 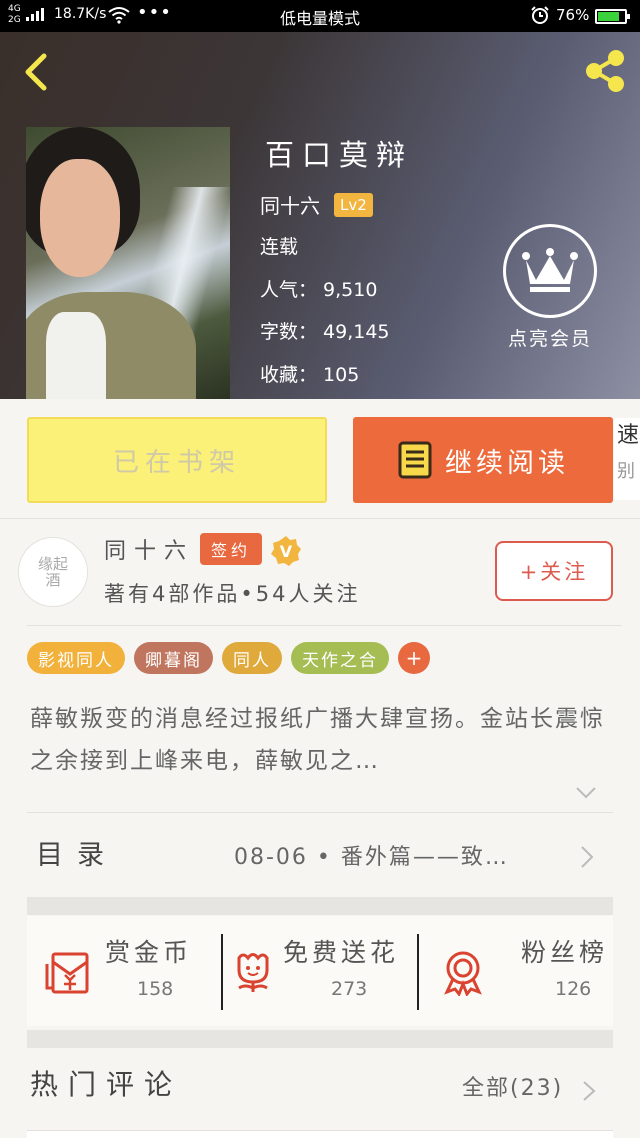 What do you see at coordinates (53, 580) in the screenshot?
I see `avatar-text-2: 酒` at bounding box center [53, 580].